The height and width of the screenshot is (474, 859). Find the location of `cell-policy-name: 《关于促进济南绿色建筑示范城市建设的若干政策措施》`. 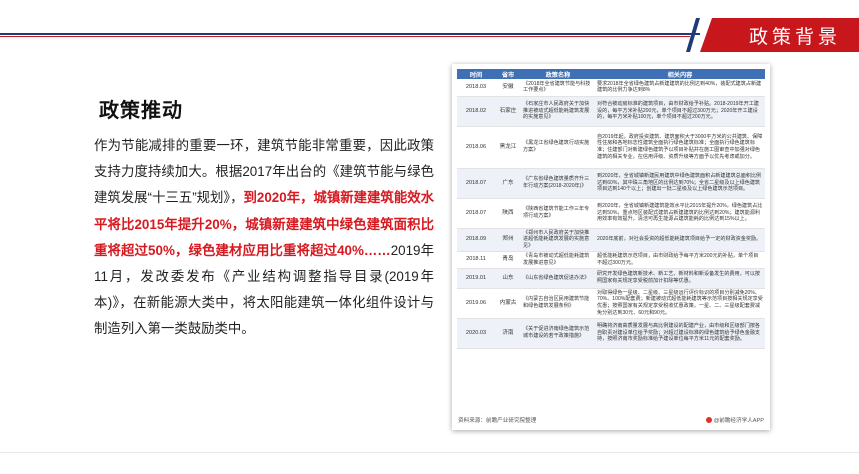

cell-policy-name: 《关于促进济南绿色建筑示范城市建设的若干政策措施》 is located at coordinates (558, 333).